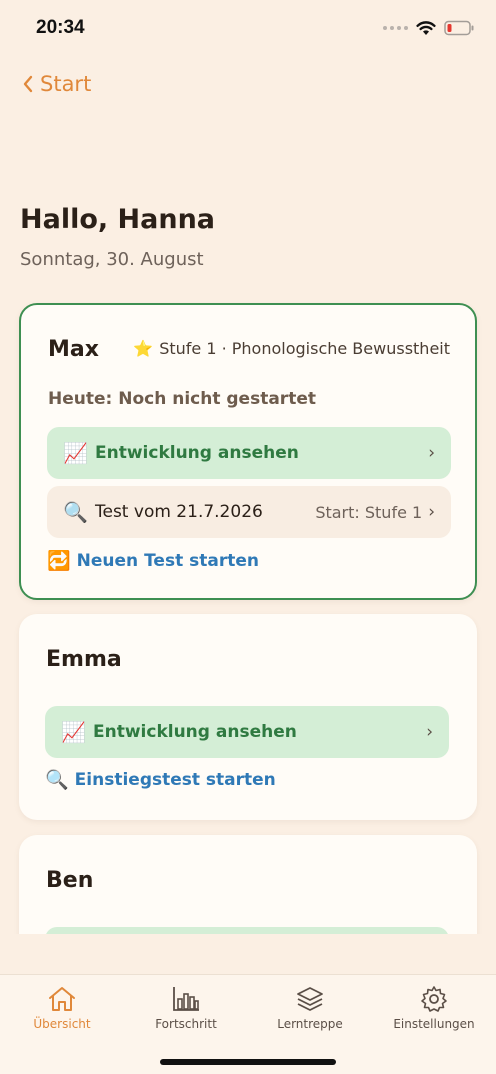  I want to click on test-result-row: 🔍 Test vom 21.7.2026 Start: Stufe 1 ›, so click(249, 512).